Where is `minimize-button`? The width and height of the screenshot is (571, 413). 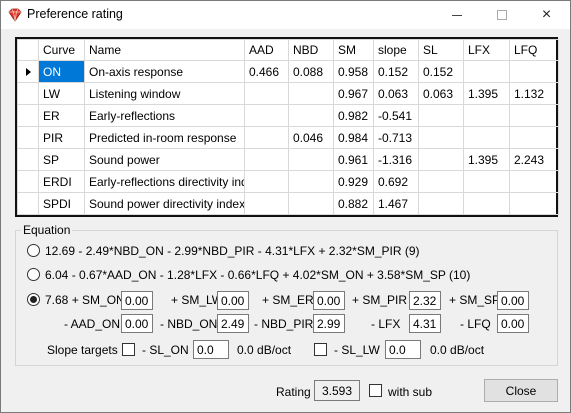 minimize-button is located at coordinates (456, 15).